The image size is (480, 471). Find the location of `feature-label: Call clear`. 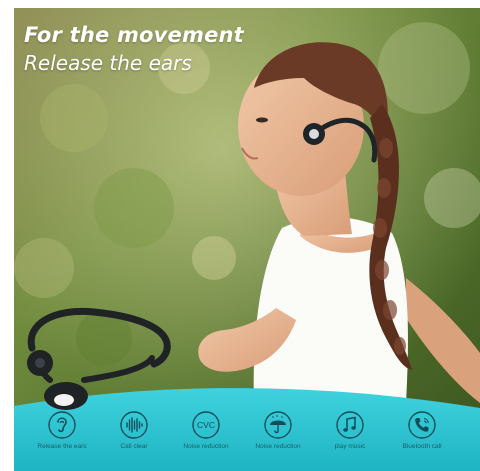

feature-label: Call clear is located at coordinates (134, 446).